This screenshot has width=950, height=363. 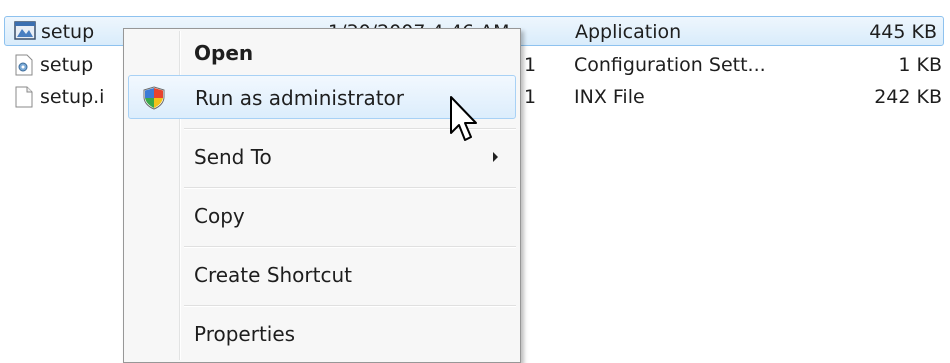 What do you see at coordinates (322, 216) in the screenshot?
I see `menu-item-copy: Copy` at bounding box center [322, 216].